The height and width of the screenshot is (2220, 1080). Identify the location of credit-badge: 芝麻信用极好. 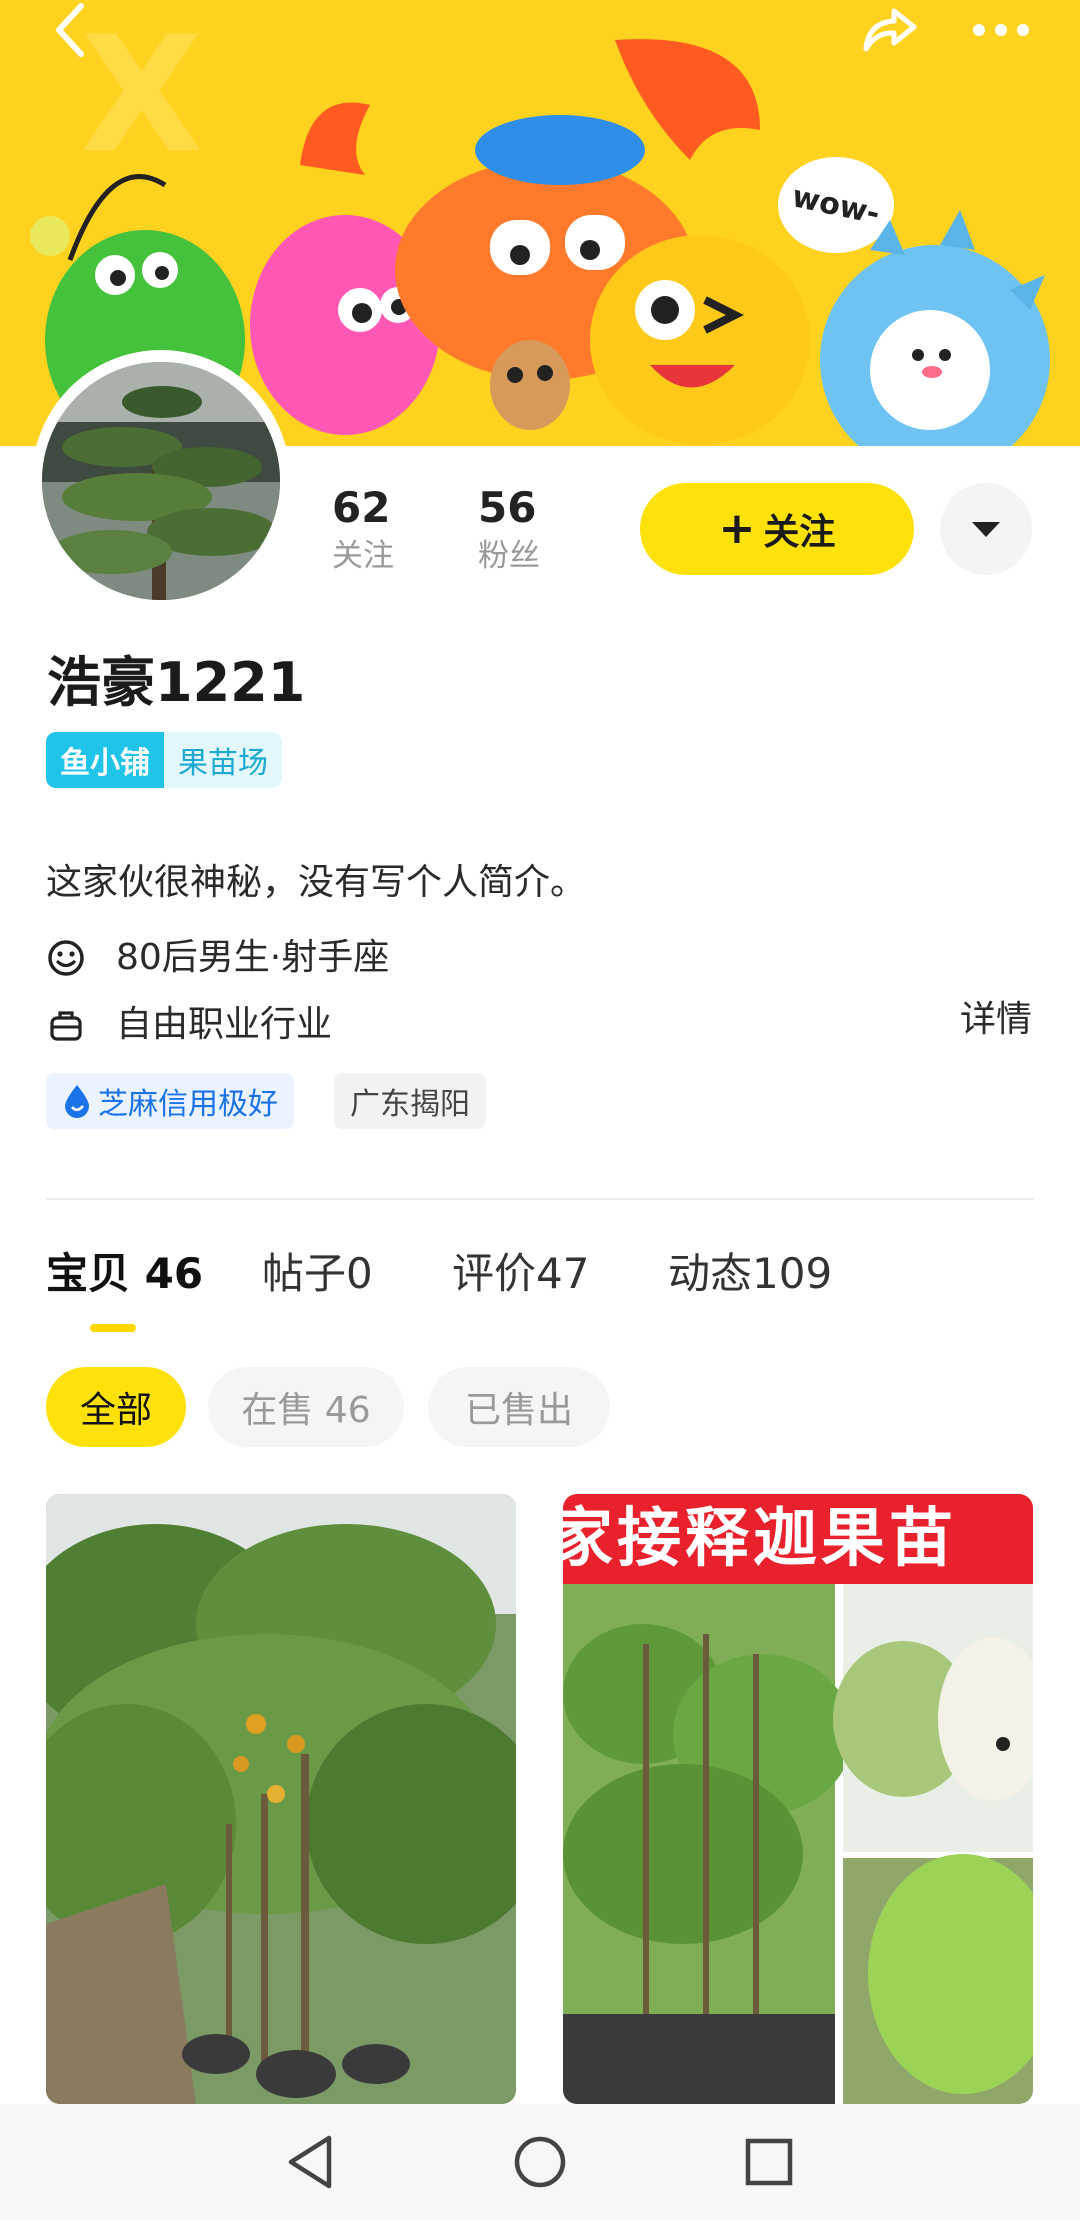
(170, 1101).